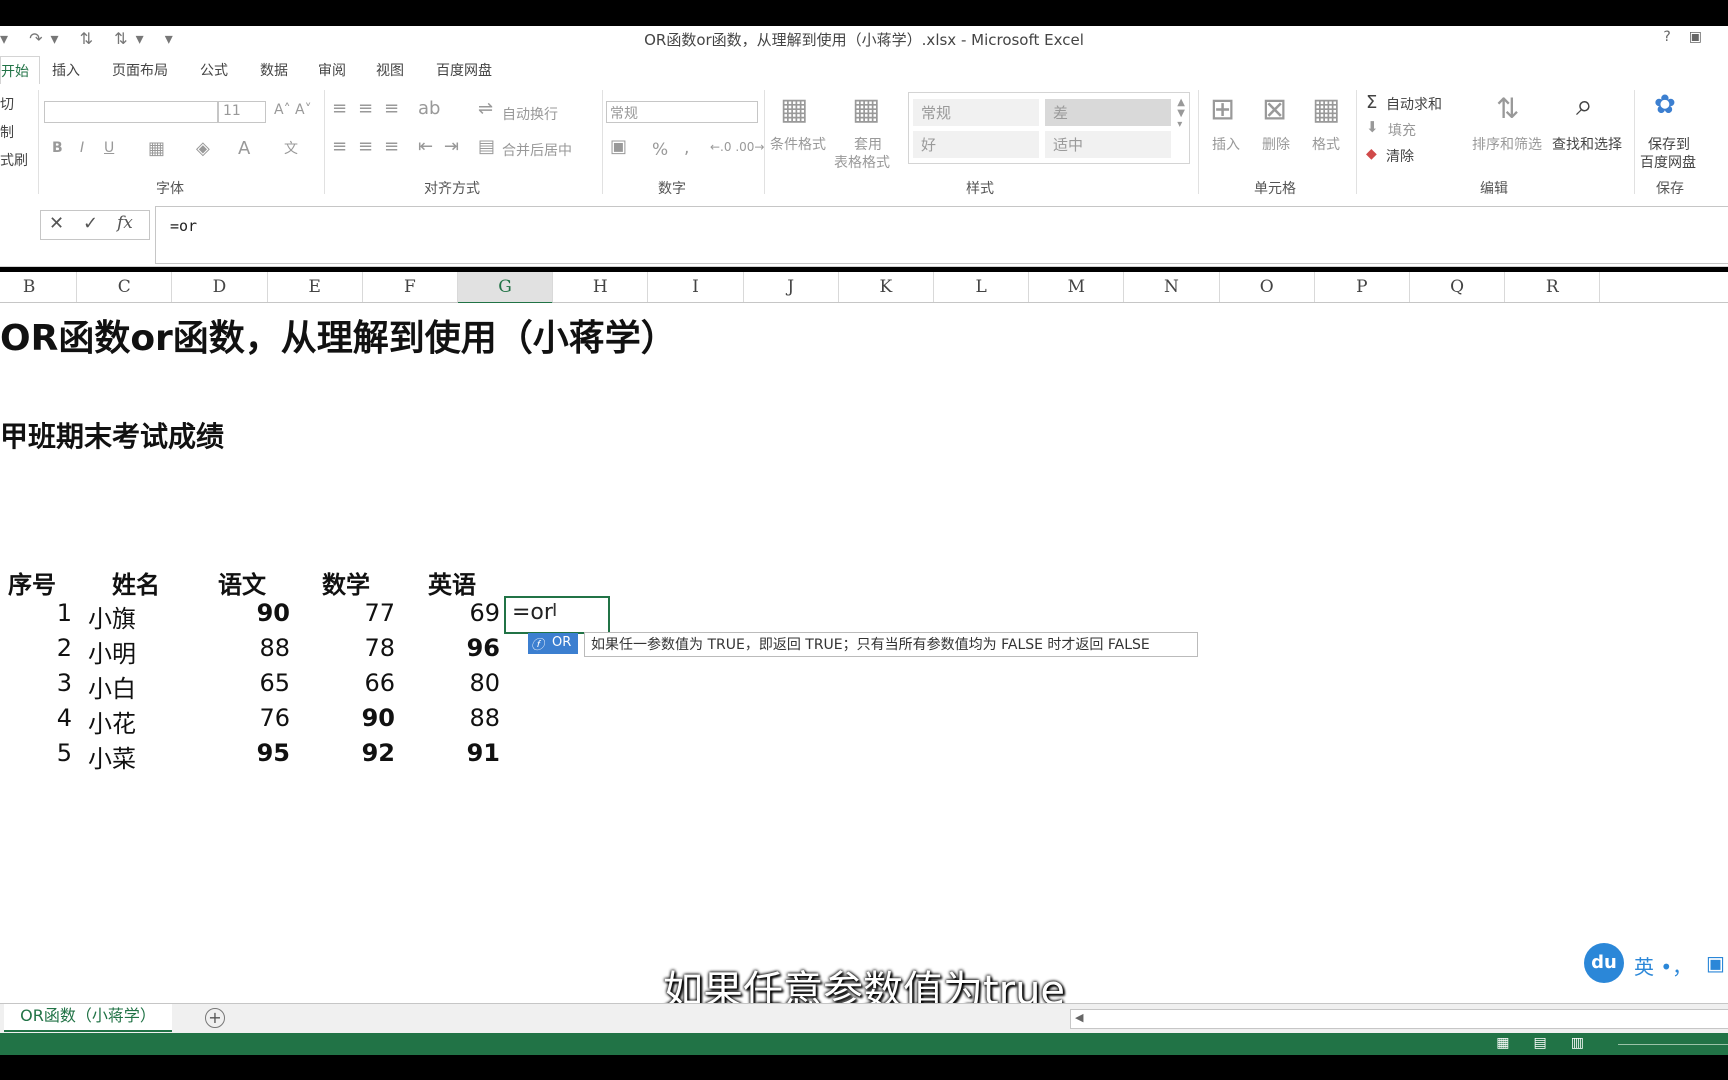  What do you see at coordinates (112, 651) in the screenshot?
I see `cell-name: 小明` at bounding box center [112, 651].